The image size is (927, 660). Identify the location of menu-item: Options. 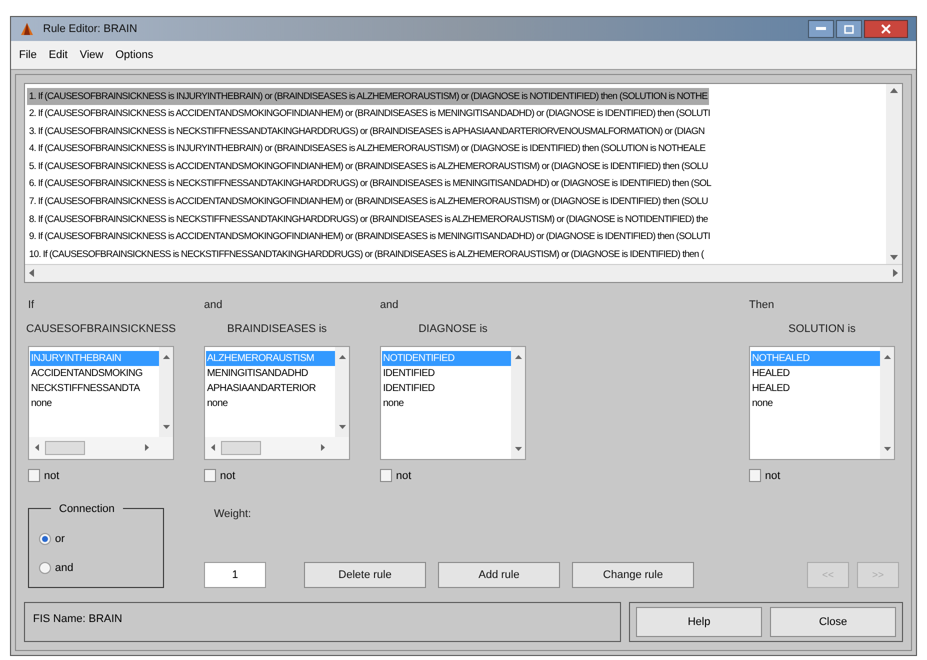
(134, 55).